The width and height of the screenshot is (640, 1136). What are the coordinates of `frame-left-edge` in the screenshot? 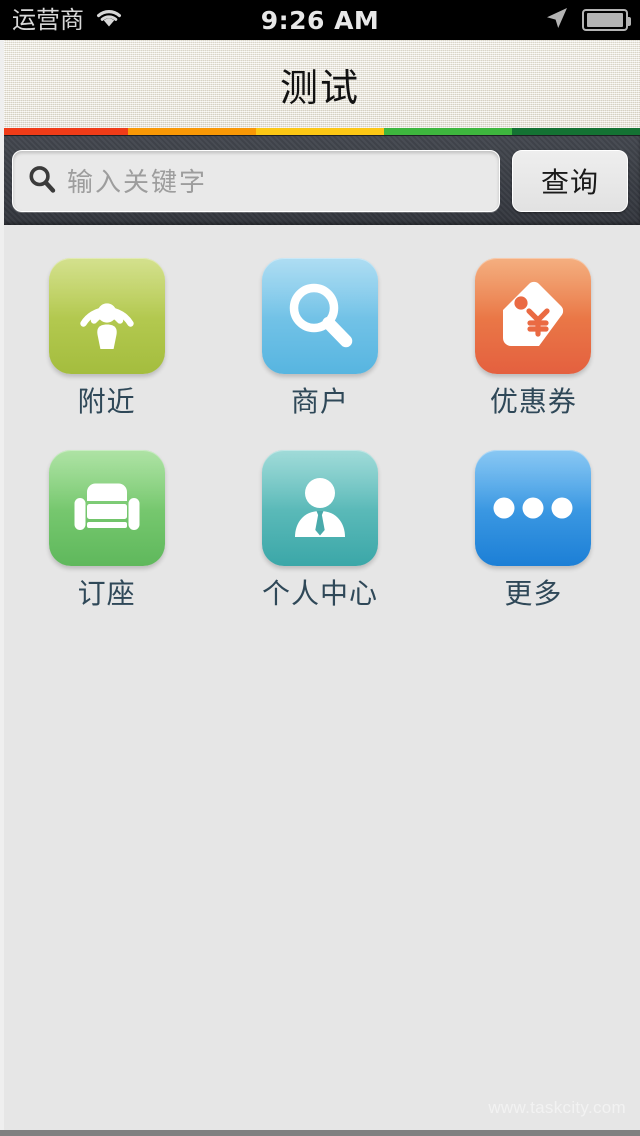 It's located at (2, 588).